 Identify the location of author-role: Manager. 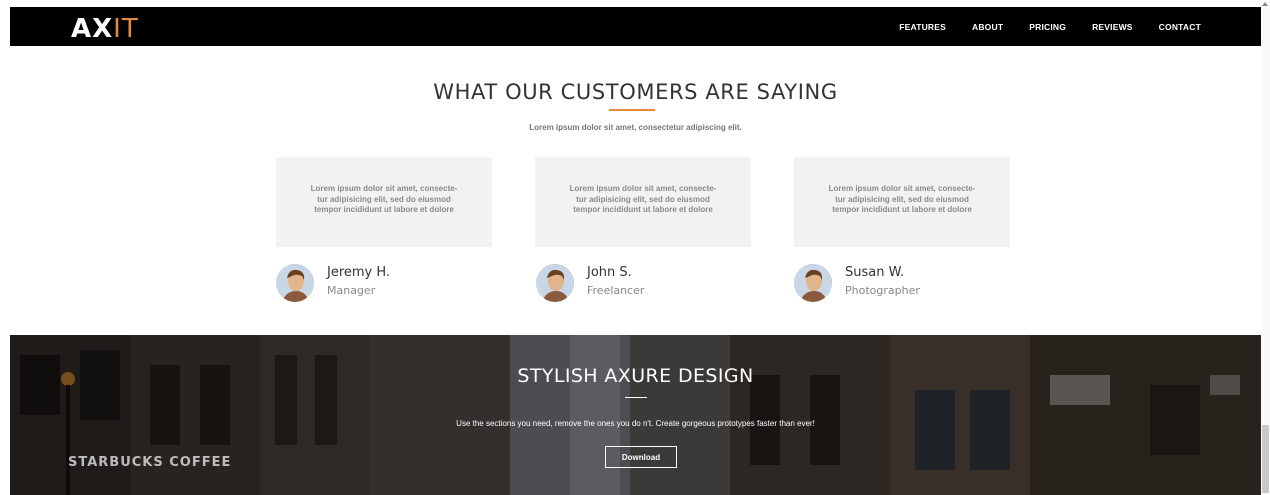
(351, 290).